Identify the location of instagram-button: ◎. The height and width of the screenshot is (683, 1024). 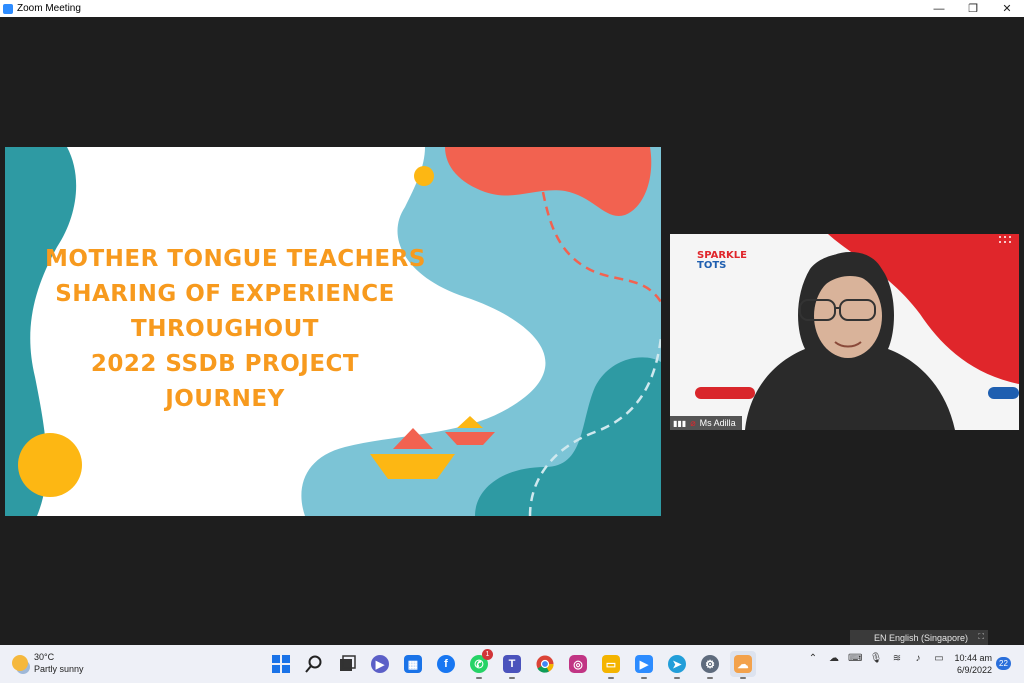
(578, 664).